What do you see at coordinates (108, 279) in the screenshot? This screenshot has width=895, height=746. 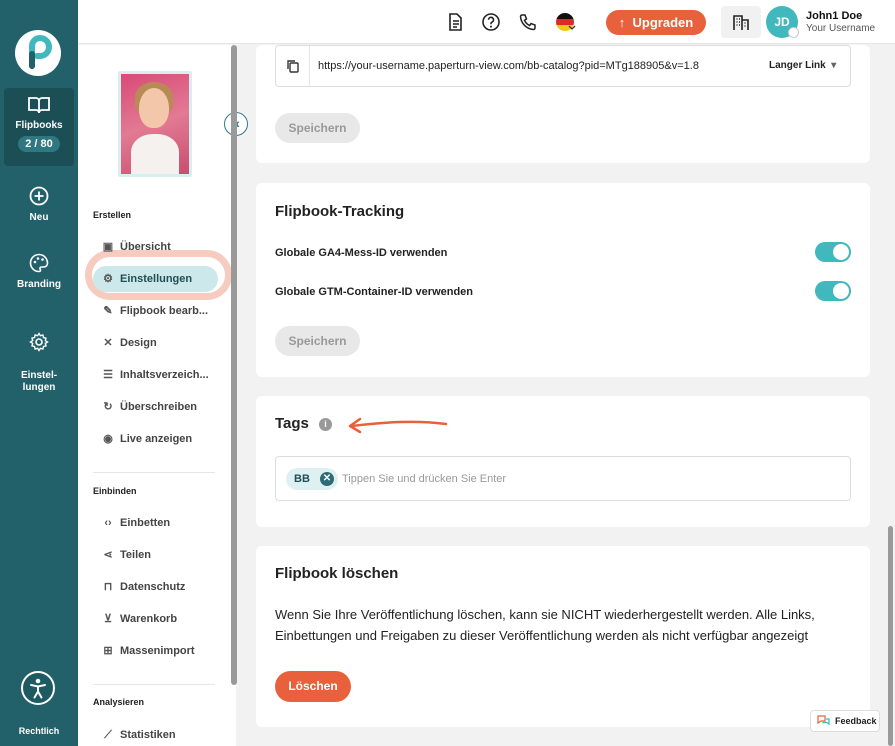 I see `gear-icon: ⚙` at bounding box center [108, 279].